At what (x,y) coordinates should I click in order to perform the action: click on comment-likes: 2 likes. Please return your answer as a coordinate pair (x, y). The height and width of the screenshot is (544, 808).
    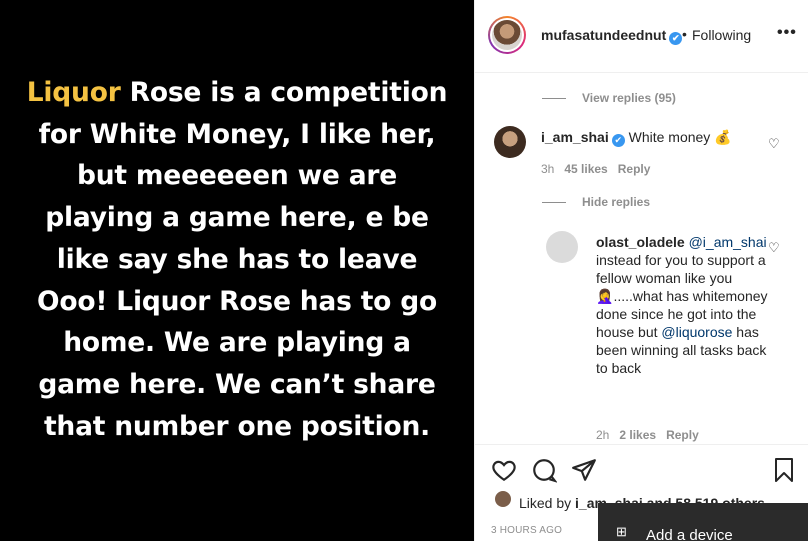
    Looking at the image, I should click on (637, 435).